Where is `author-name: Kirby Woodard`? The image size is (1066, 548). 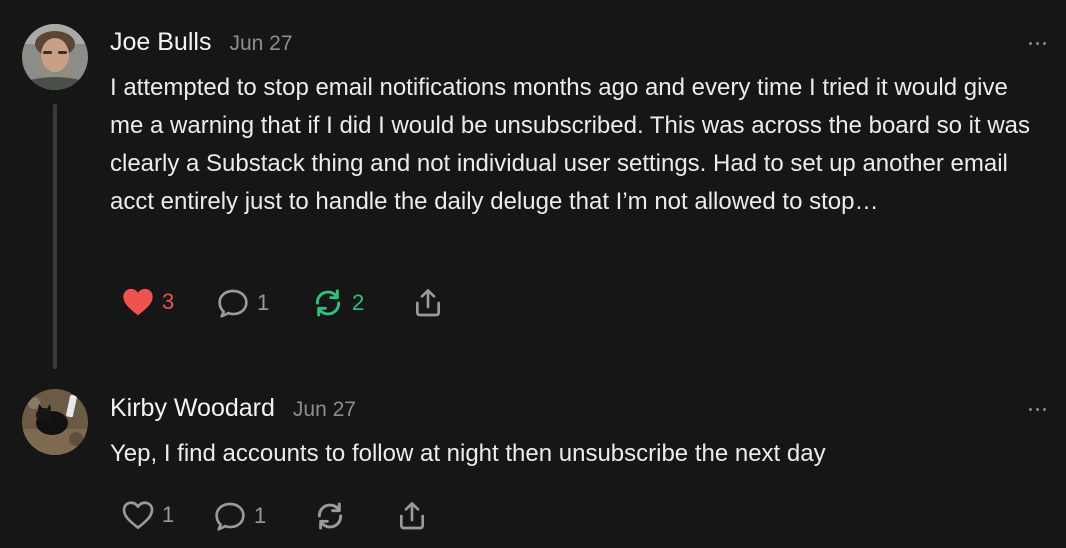 author-name: Kirby Woodard is located at coordinates (192, 408).